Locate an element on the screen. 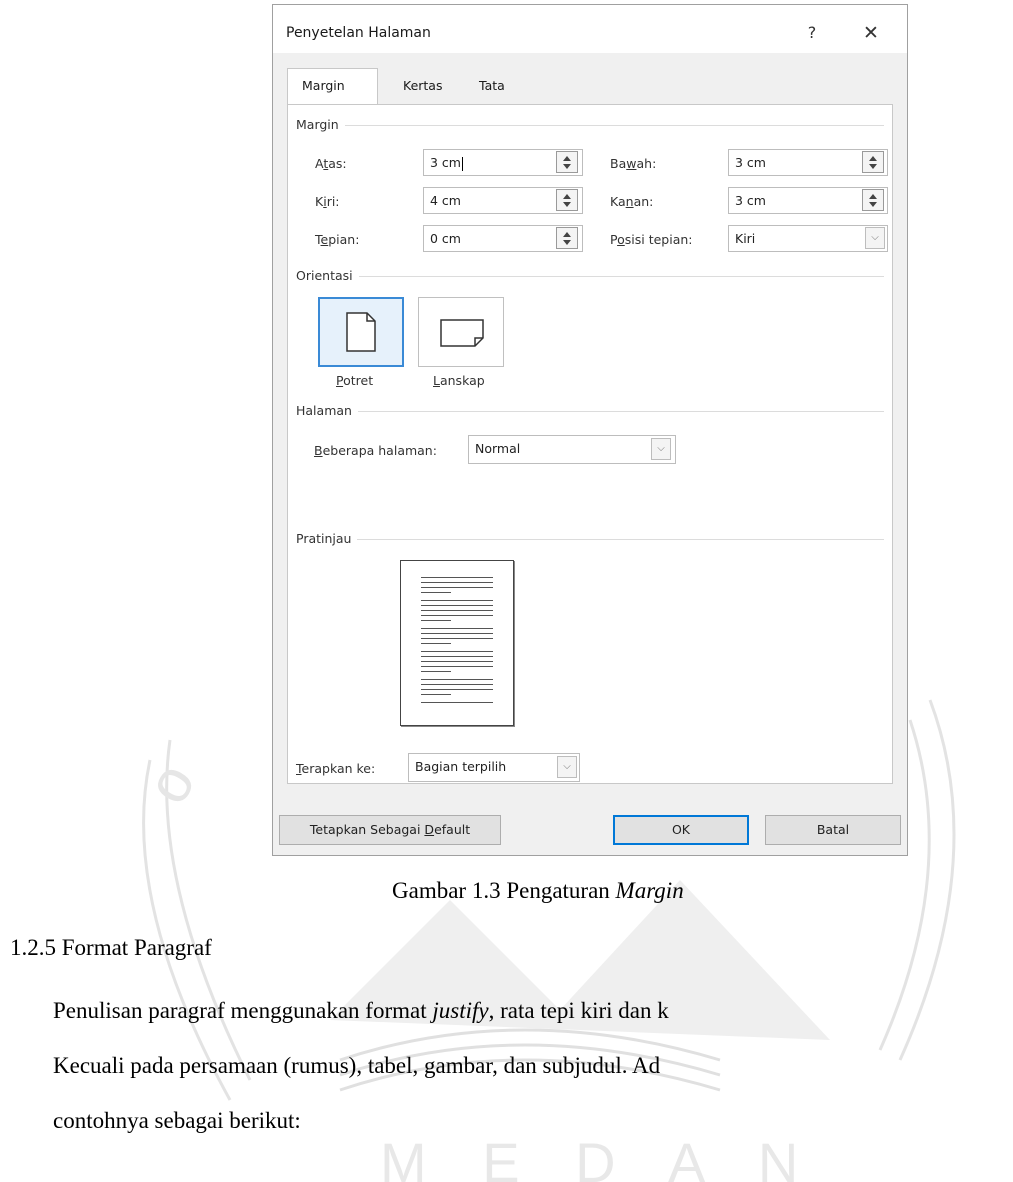  help-button: ? is located at coordinates (812, 33).